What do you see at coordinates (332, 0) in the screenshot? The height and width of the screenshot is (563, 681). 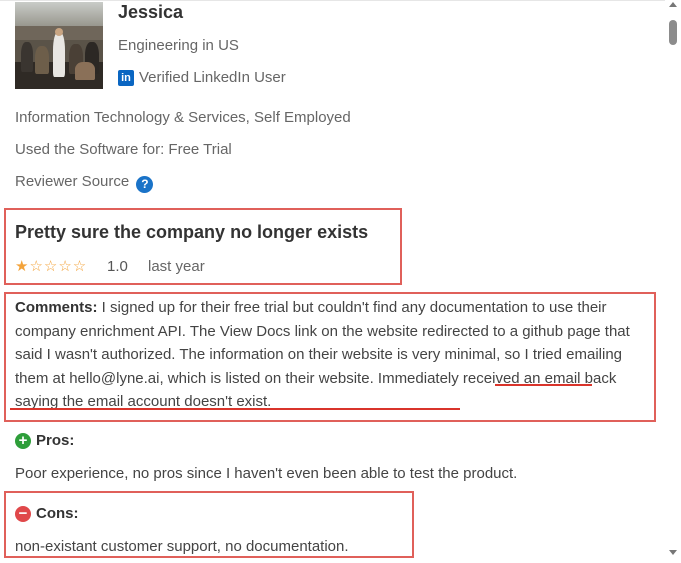 I see `top-divider` at bounding box center [332, 0].